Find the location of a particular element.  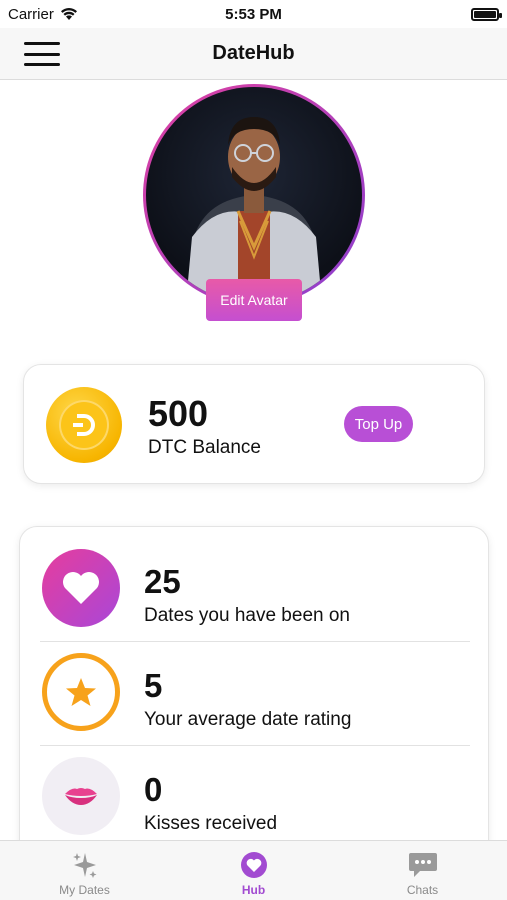

tab-hub: Hub is located at coordinates (253, 870).